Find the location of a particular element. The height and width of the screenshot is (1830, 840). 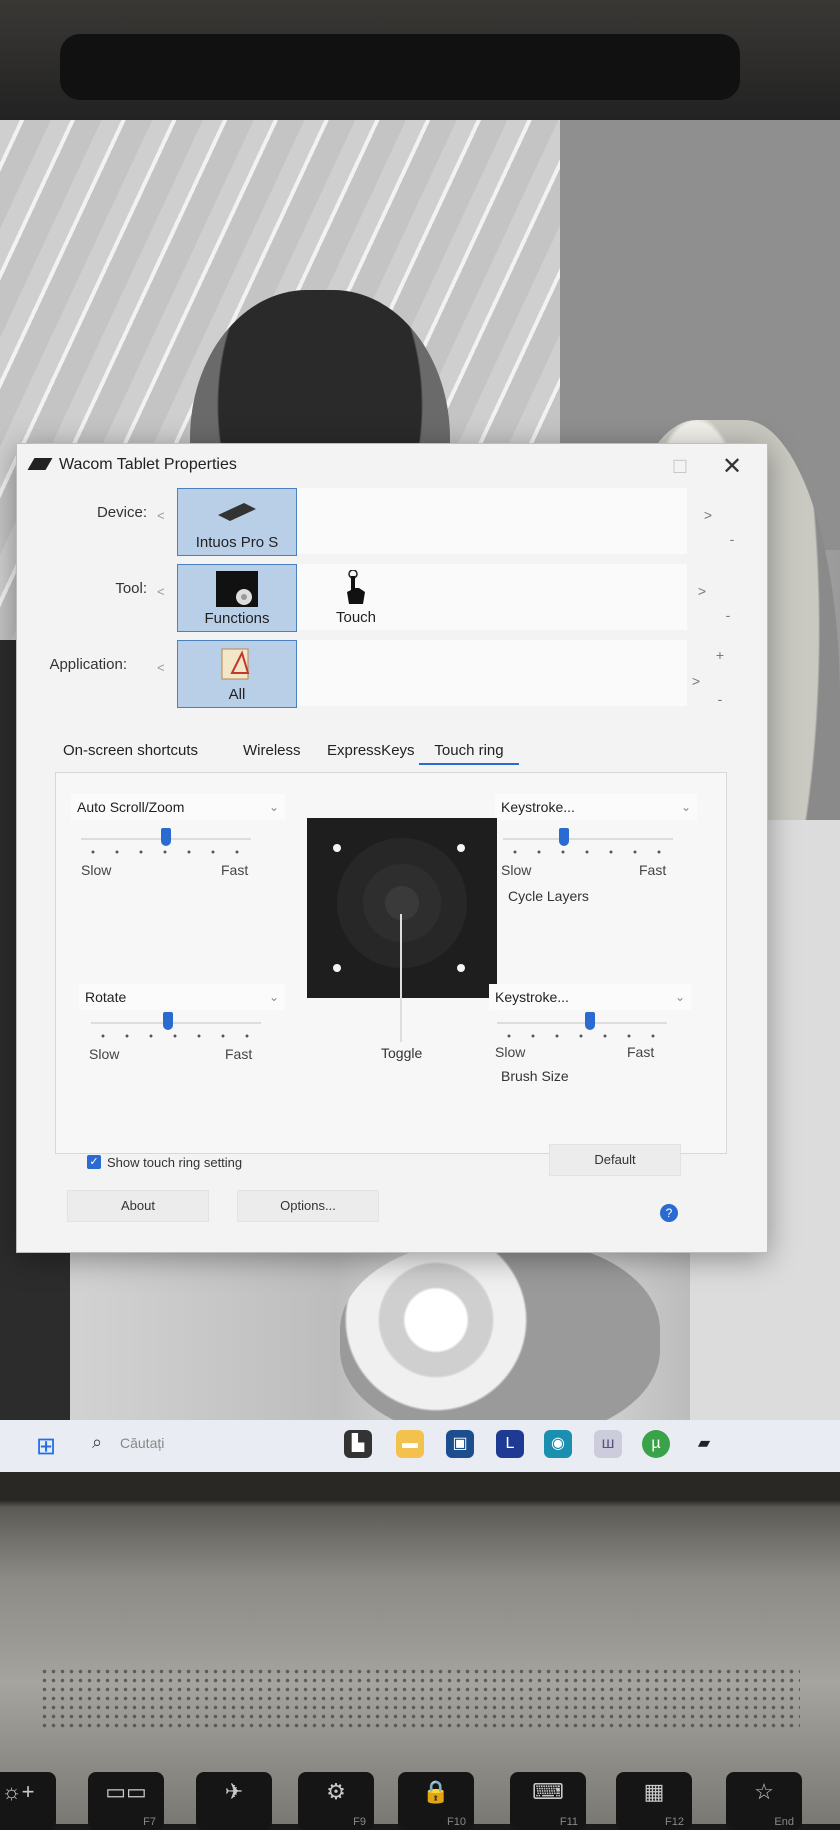

settings-icon: ⚙ is located at coordinates (336, 1791).